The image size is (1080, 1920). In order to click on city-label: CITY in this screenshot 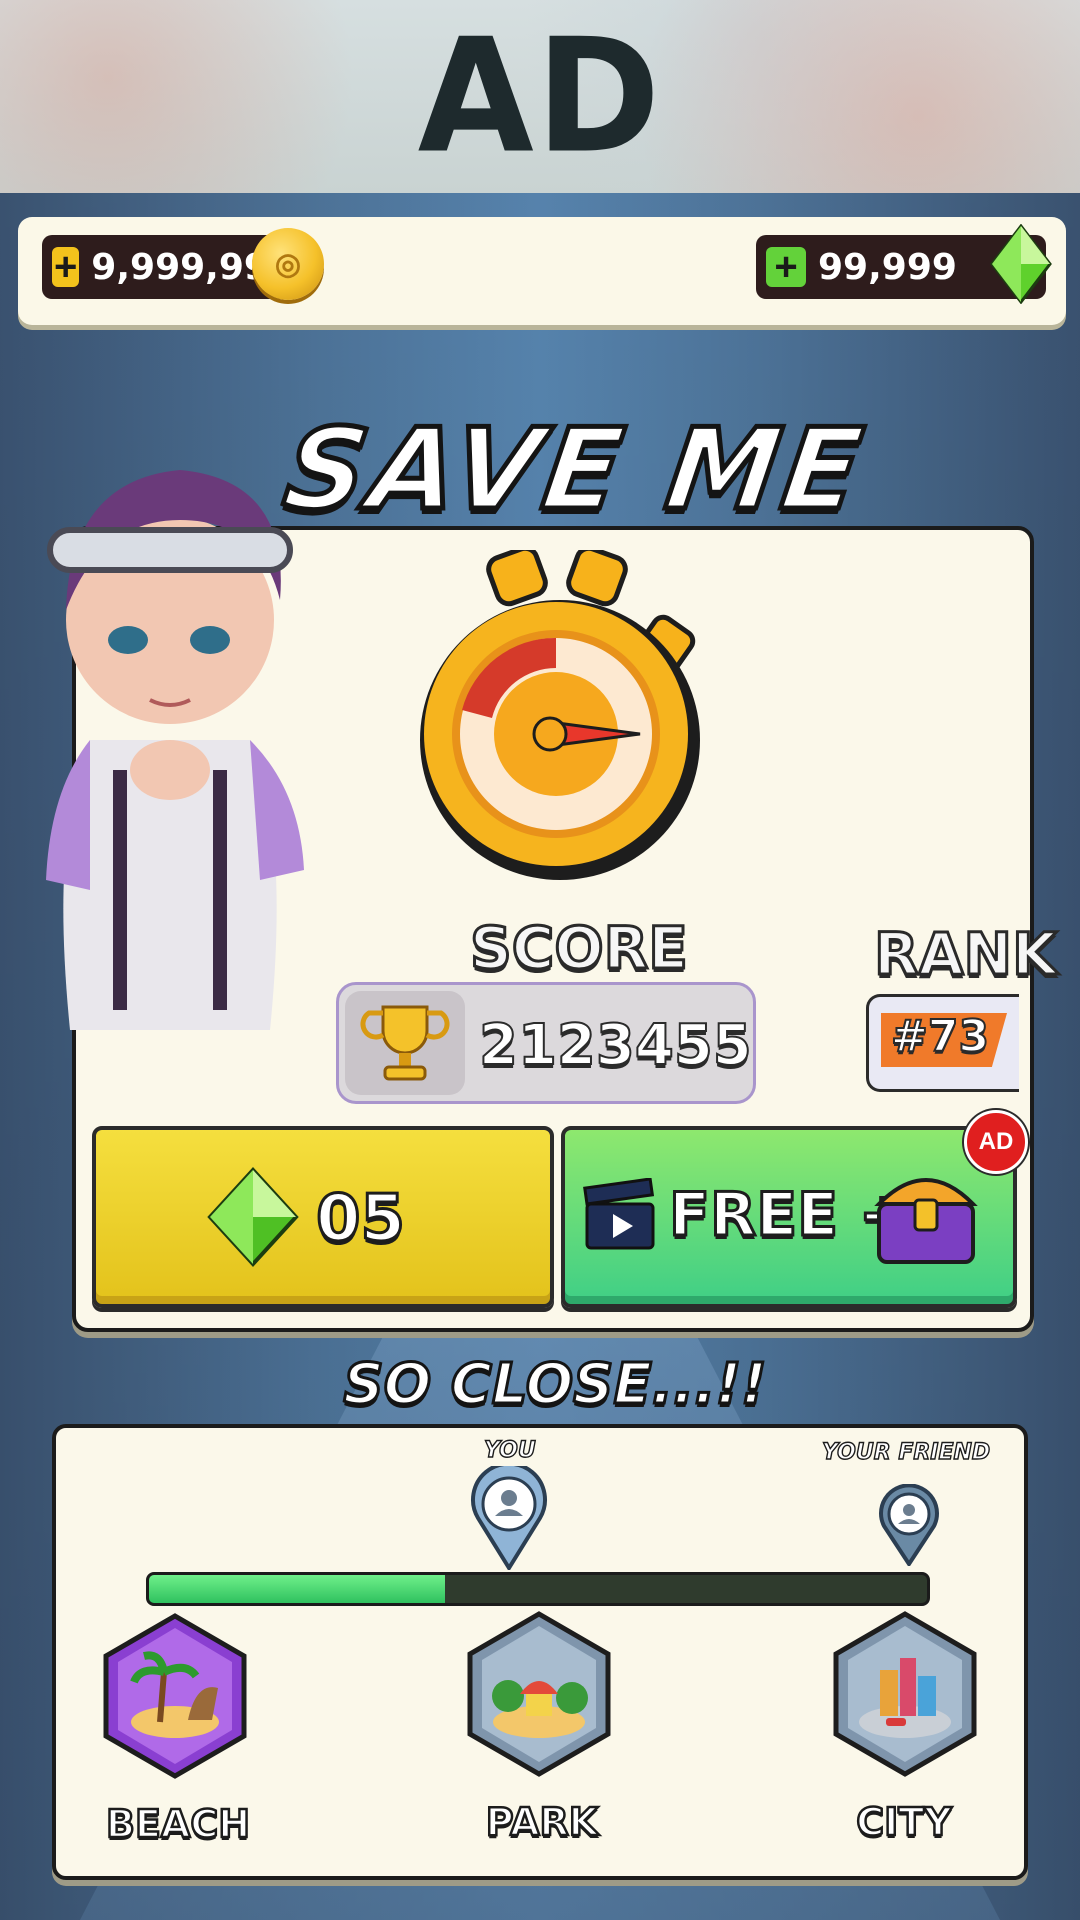, I will do `click(904, 1822)`.